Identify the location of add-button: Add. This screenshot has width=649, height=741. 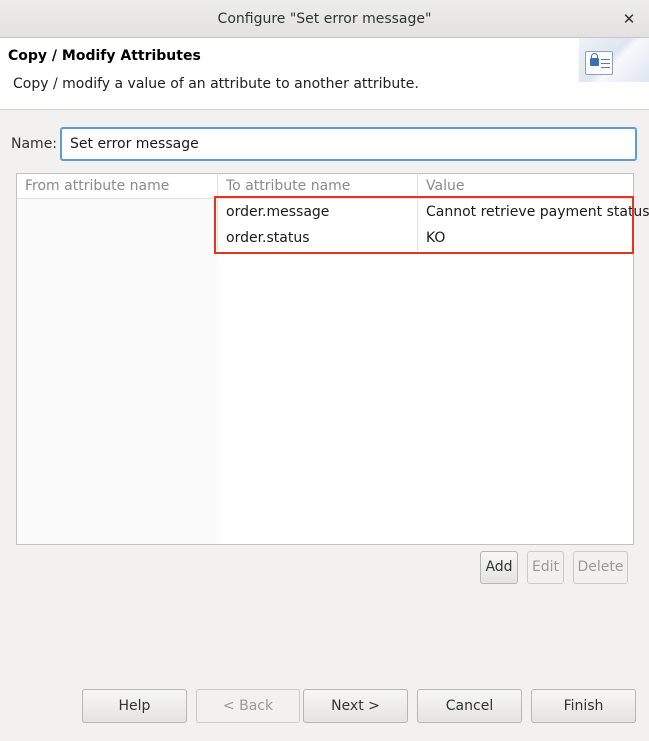
(499, 567).